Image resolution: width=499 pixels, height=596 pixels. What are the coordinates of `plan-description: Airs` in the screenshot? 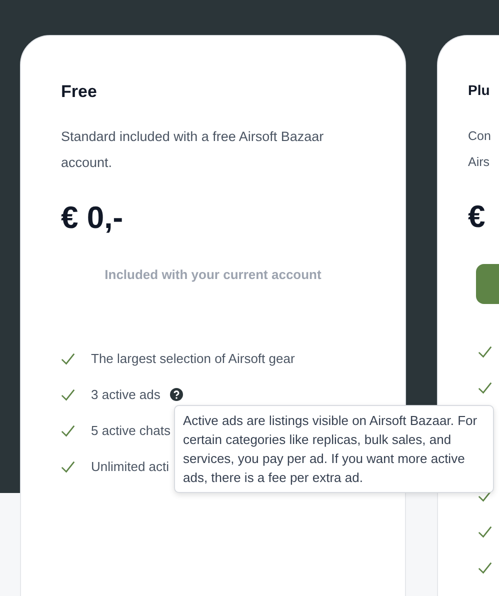 It's located at (479, 162).